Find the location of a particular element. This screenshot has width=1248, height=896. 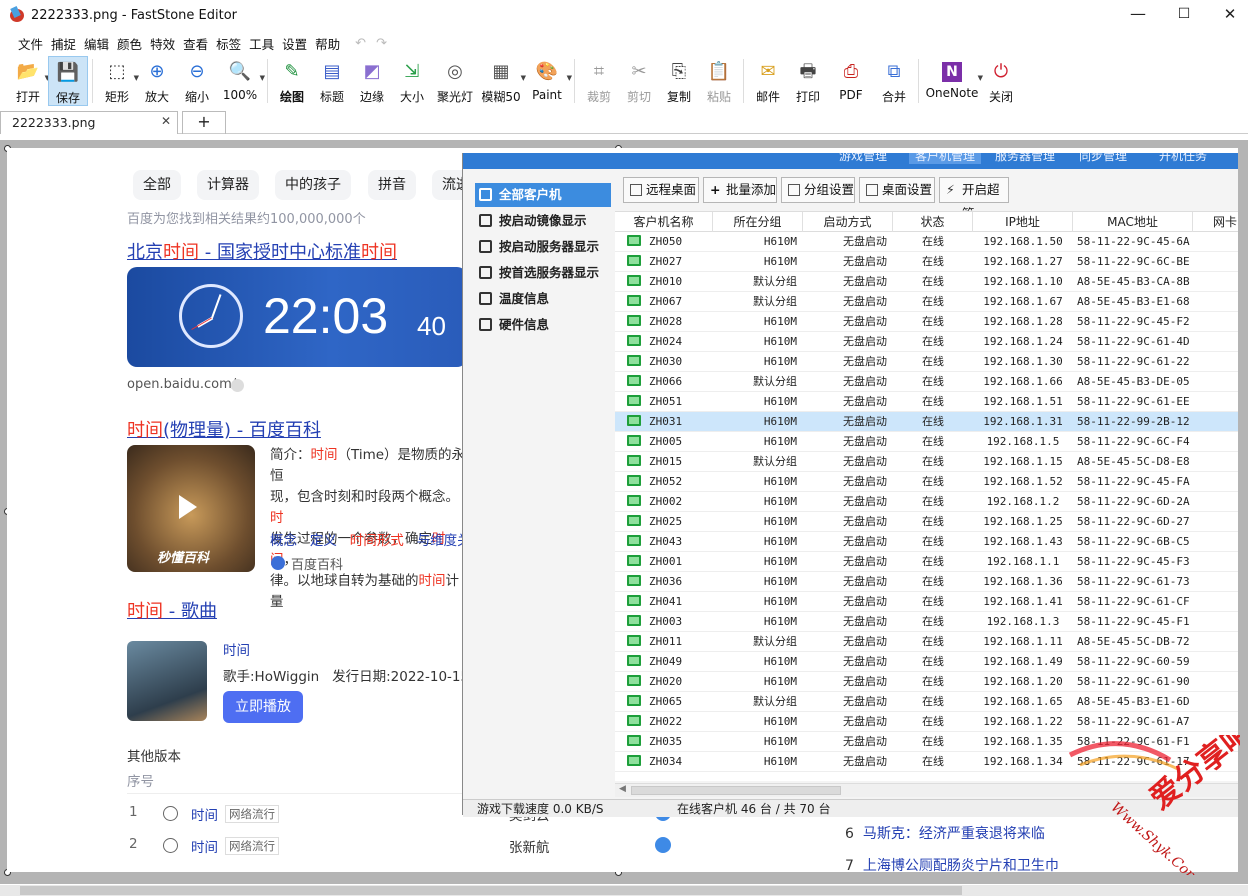

top-tab: 游戏管理 is located at coordinates (863, 158).